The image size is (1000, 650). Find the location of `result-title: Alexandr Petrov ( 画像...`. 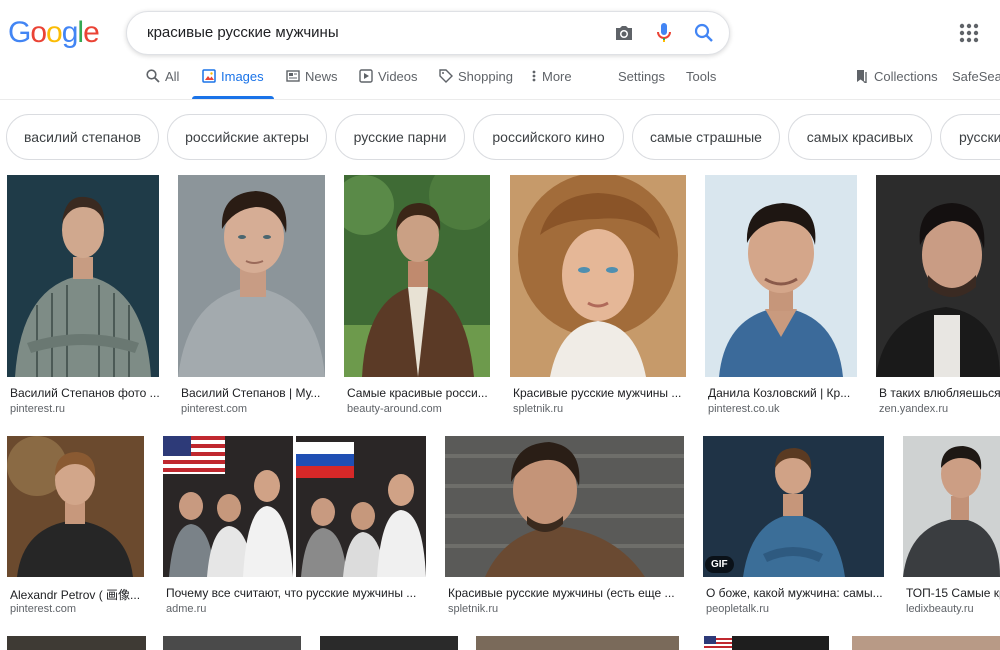

result-title: Alexandr Petrov ( 画像... is located at coordinates (77, 594).